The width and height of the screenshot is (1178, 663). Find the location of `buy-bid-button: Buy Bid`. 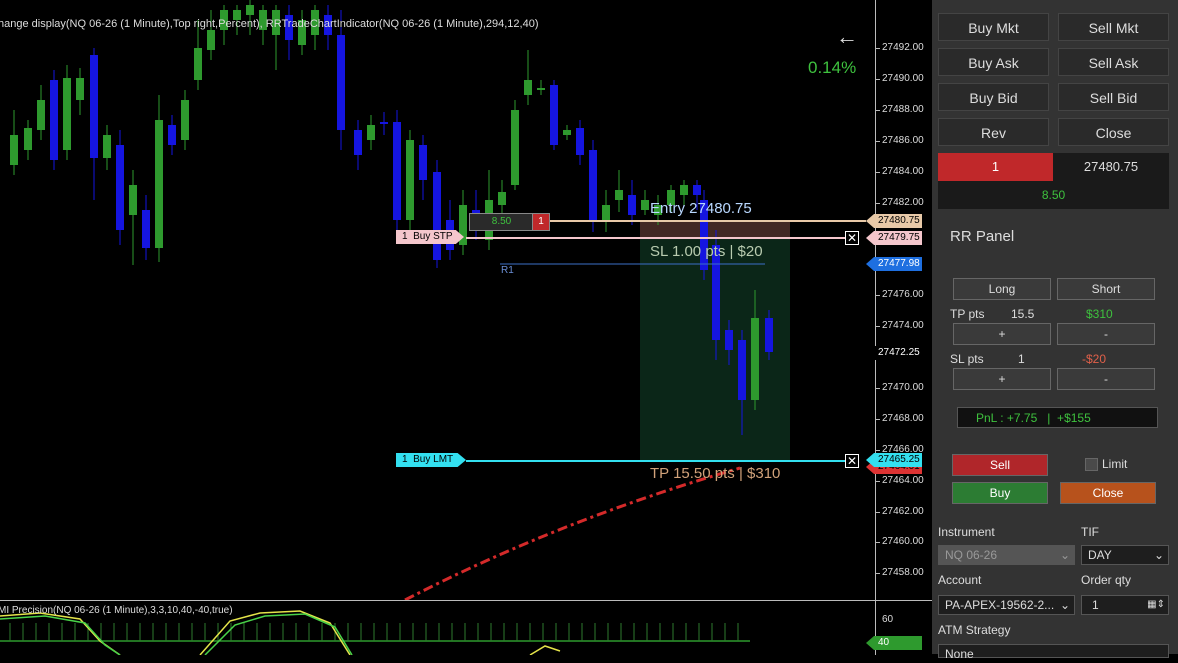

buy-bid-button: Buy Bid is located at coordinates (993, 97).